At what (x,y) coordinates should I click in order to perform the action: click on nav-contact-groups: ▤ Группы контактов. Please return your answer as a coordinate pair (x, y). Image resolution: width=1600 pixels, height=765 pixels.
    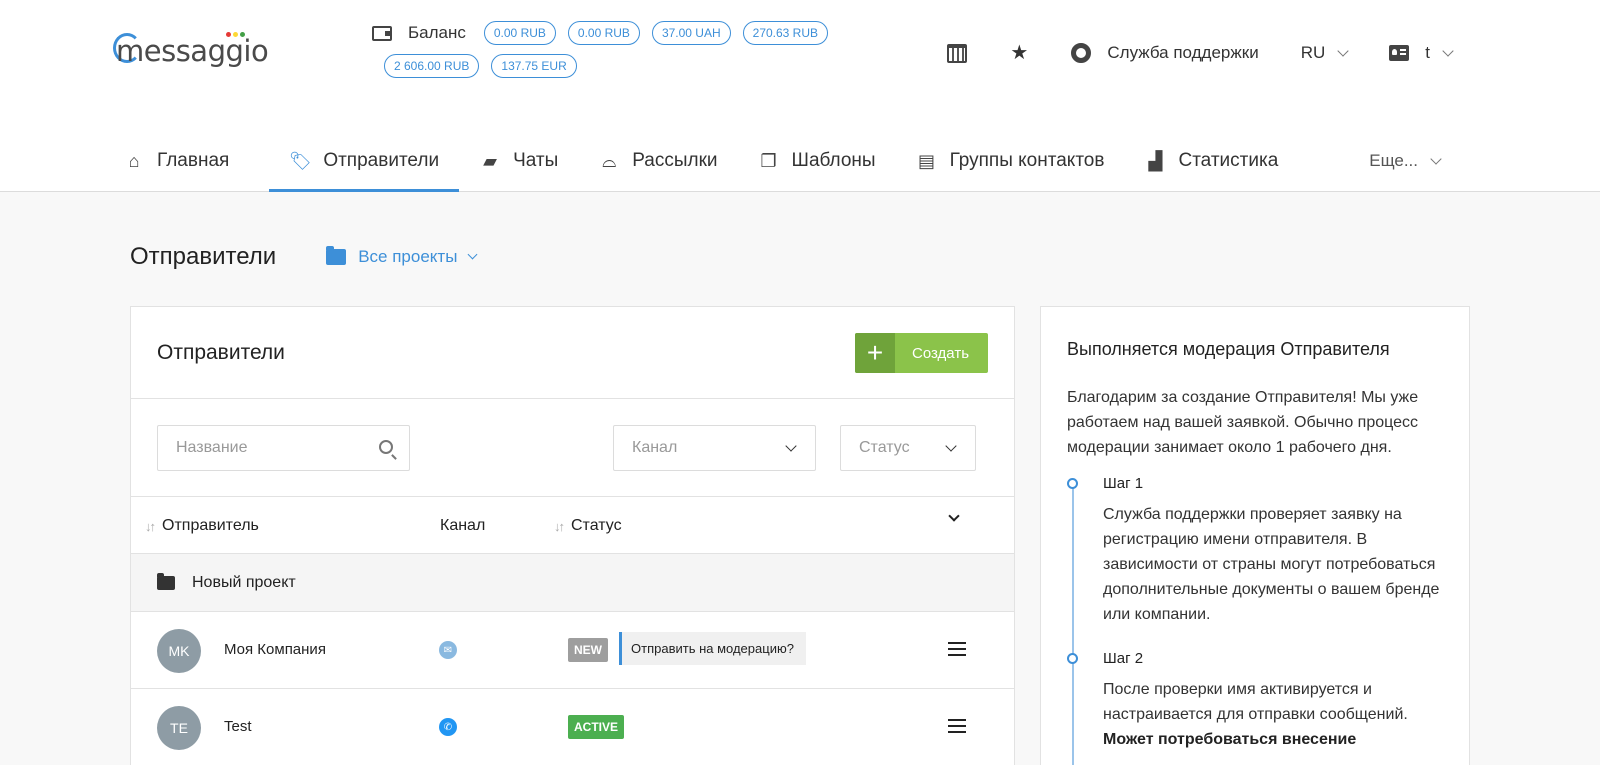
    Looking at the image, I should click on (1020, 161).